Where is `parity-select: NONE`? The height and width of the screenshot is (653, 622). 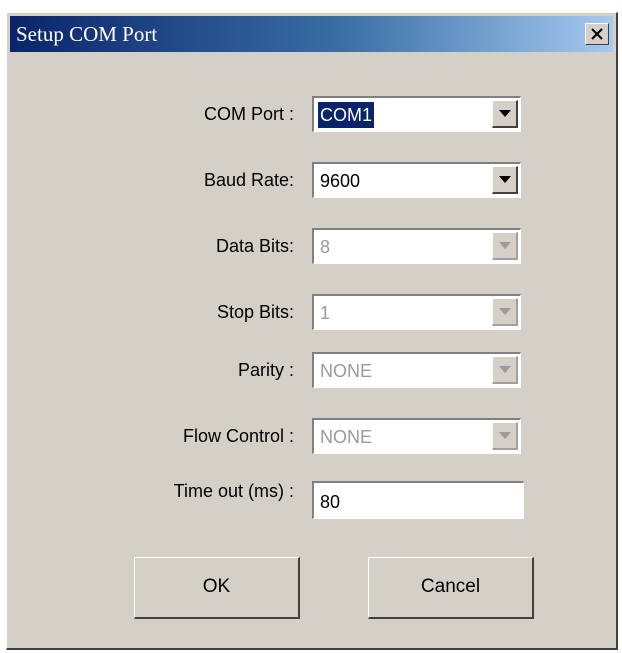 parity-select: NONE is located at coordinates (416, 370).